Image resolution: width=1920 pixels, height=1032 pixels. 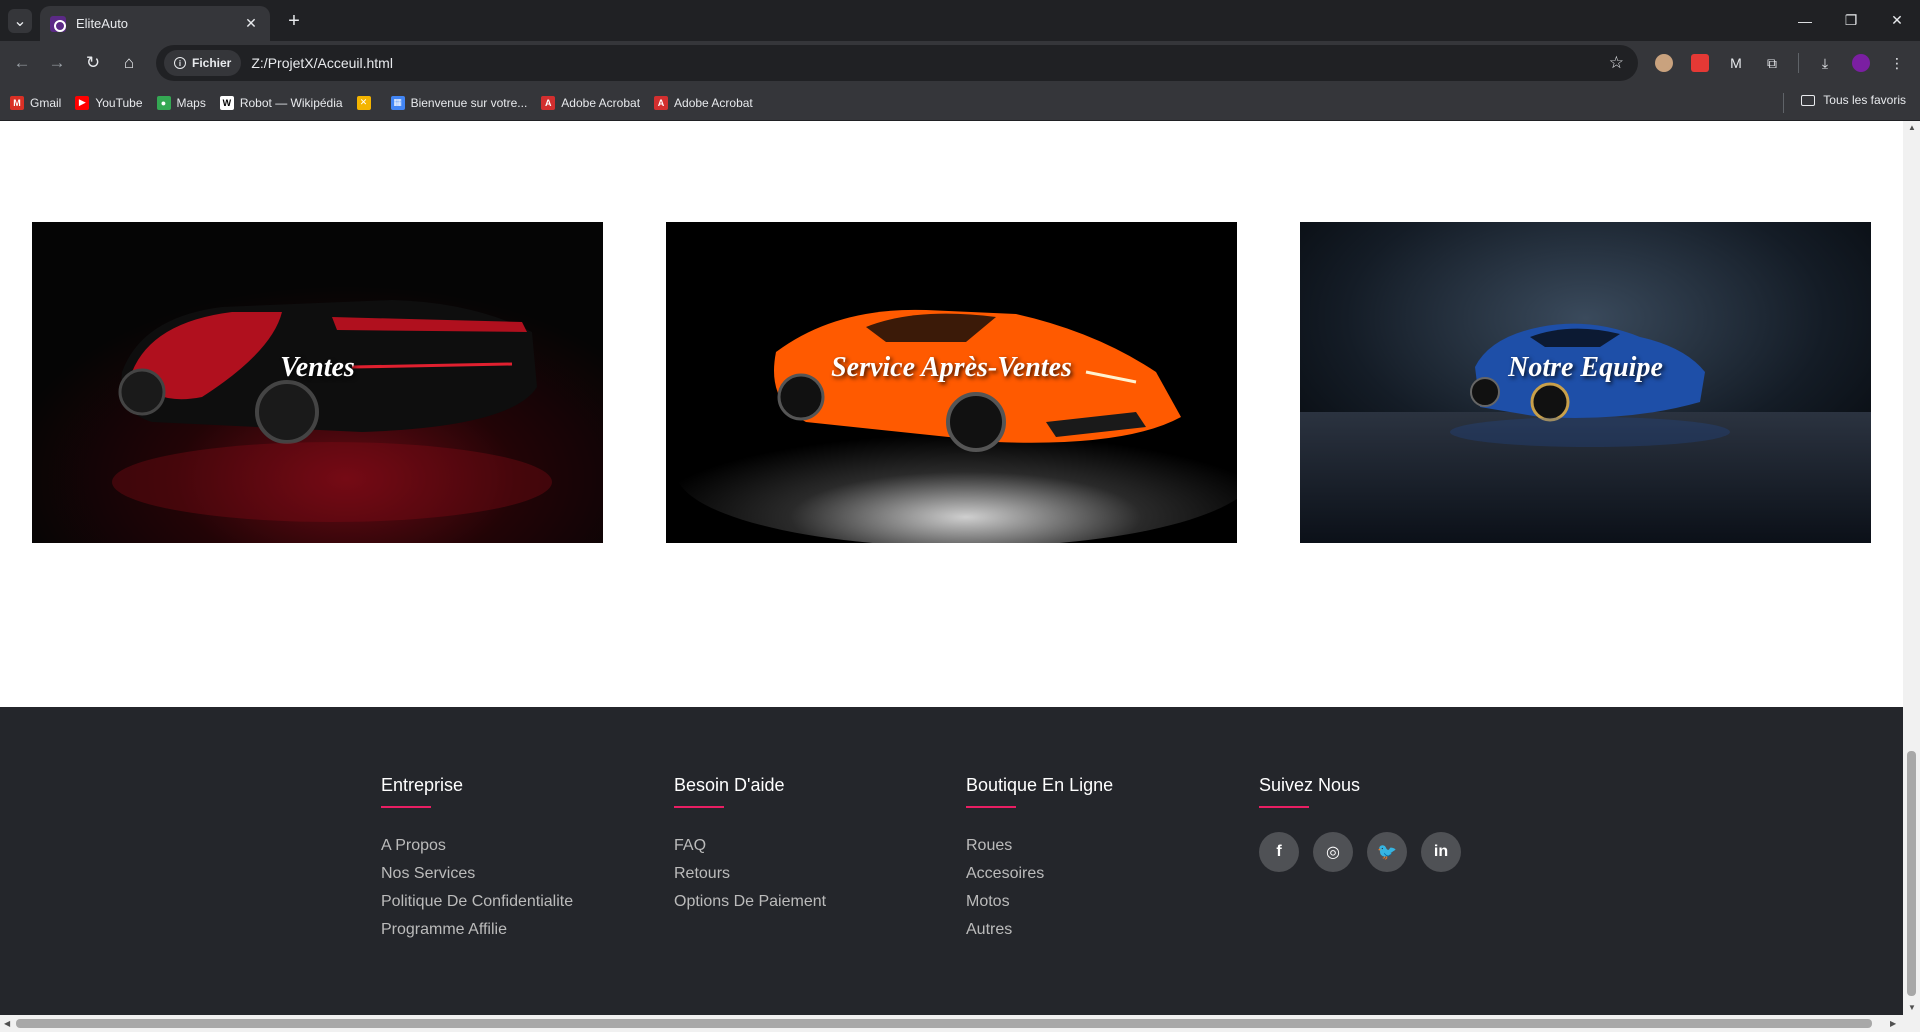 What do you see at coordinates (317, 367) in the screenshot?
I see `card-label: Ventes` at bounding box center [317, 367].